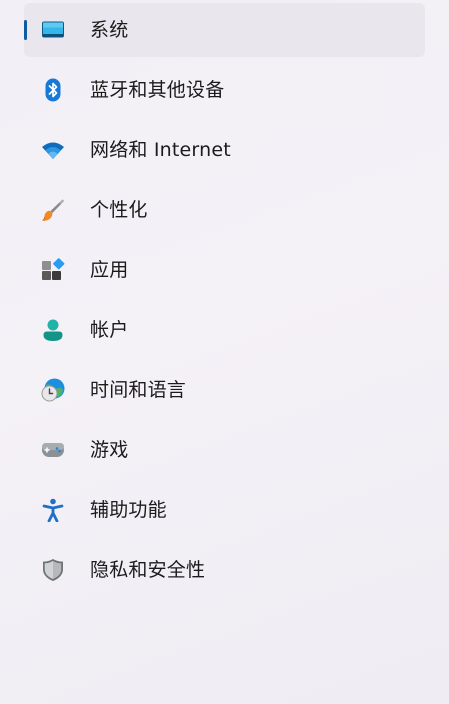 The width and height of the screenshot is (449, 704). I want to click on nav-item-label: 蓝牙和其他设备, so click(157, 90).